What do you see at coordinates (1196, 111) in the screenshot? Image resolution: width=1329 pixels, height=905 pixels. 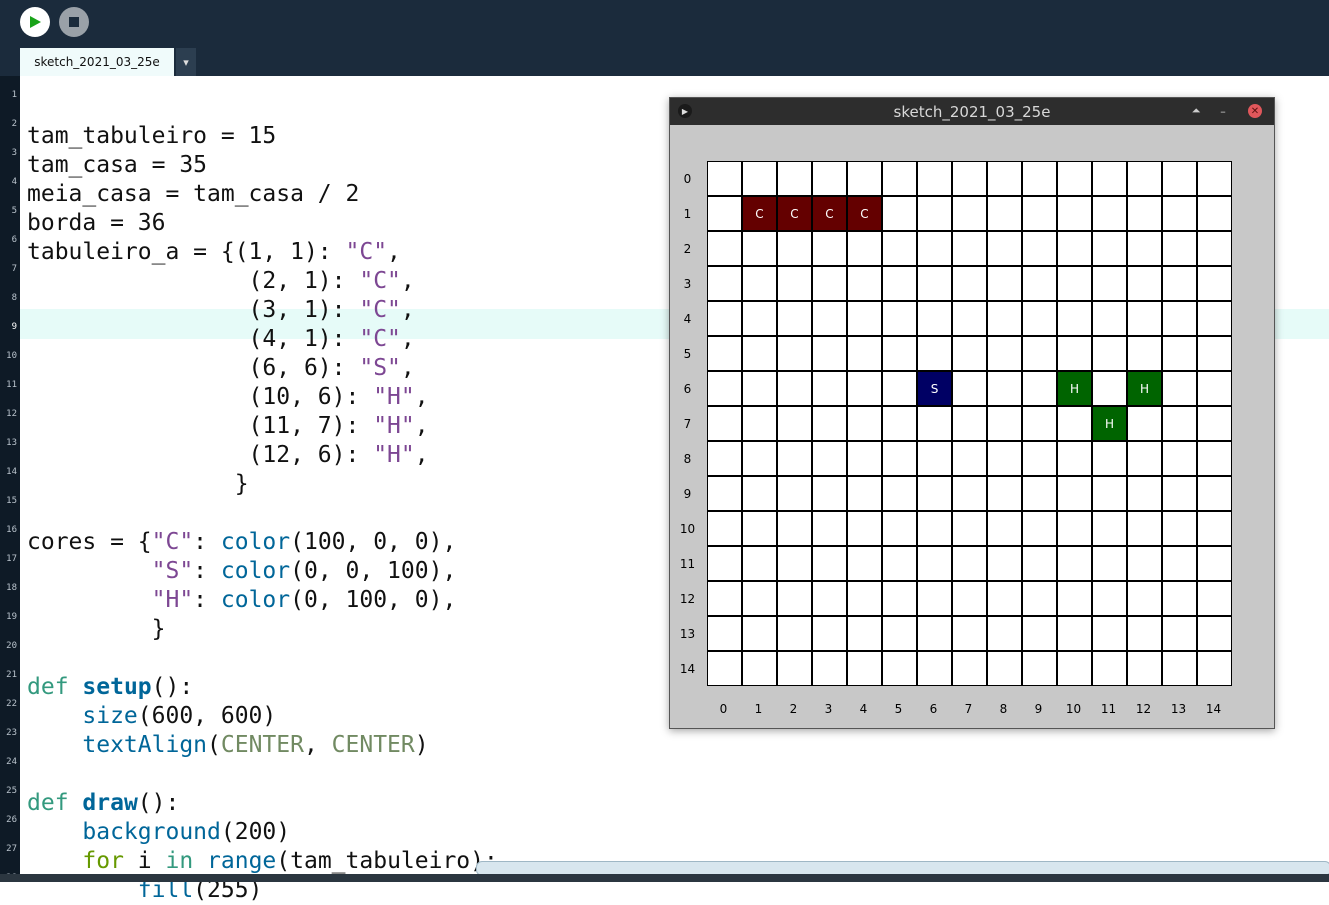 I see `shade-icon: ⏶` at bounding box center [1196, 111].